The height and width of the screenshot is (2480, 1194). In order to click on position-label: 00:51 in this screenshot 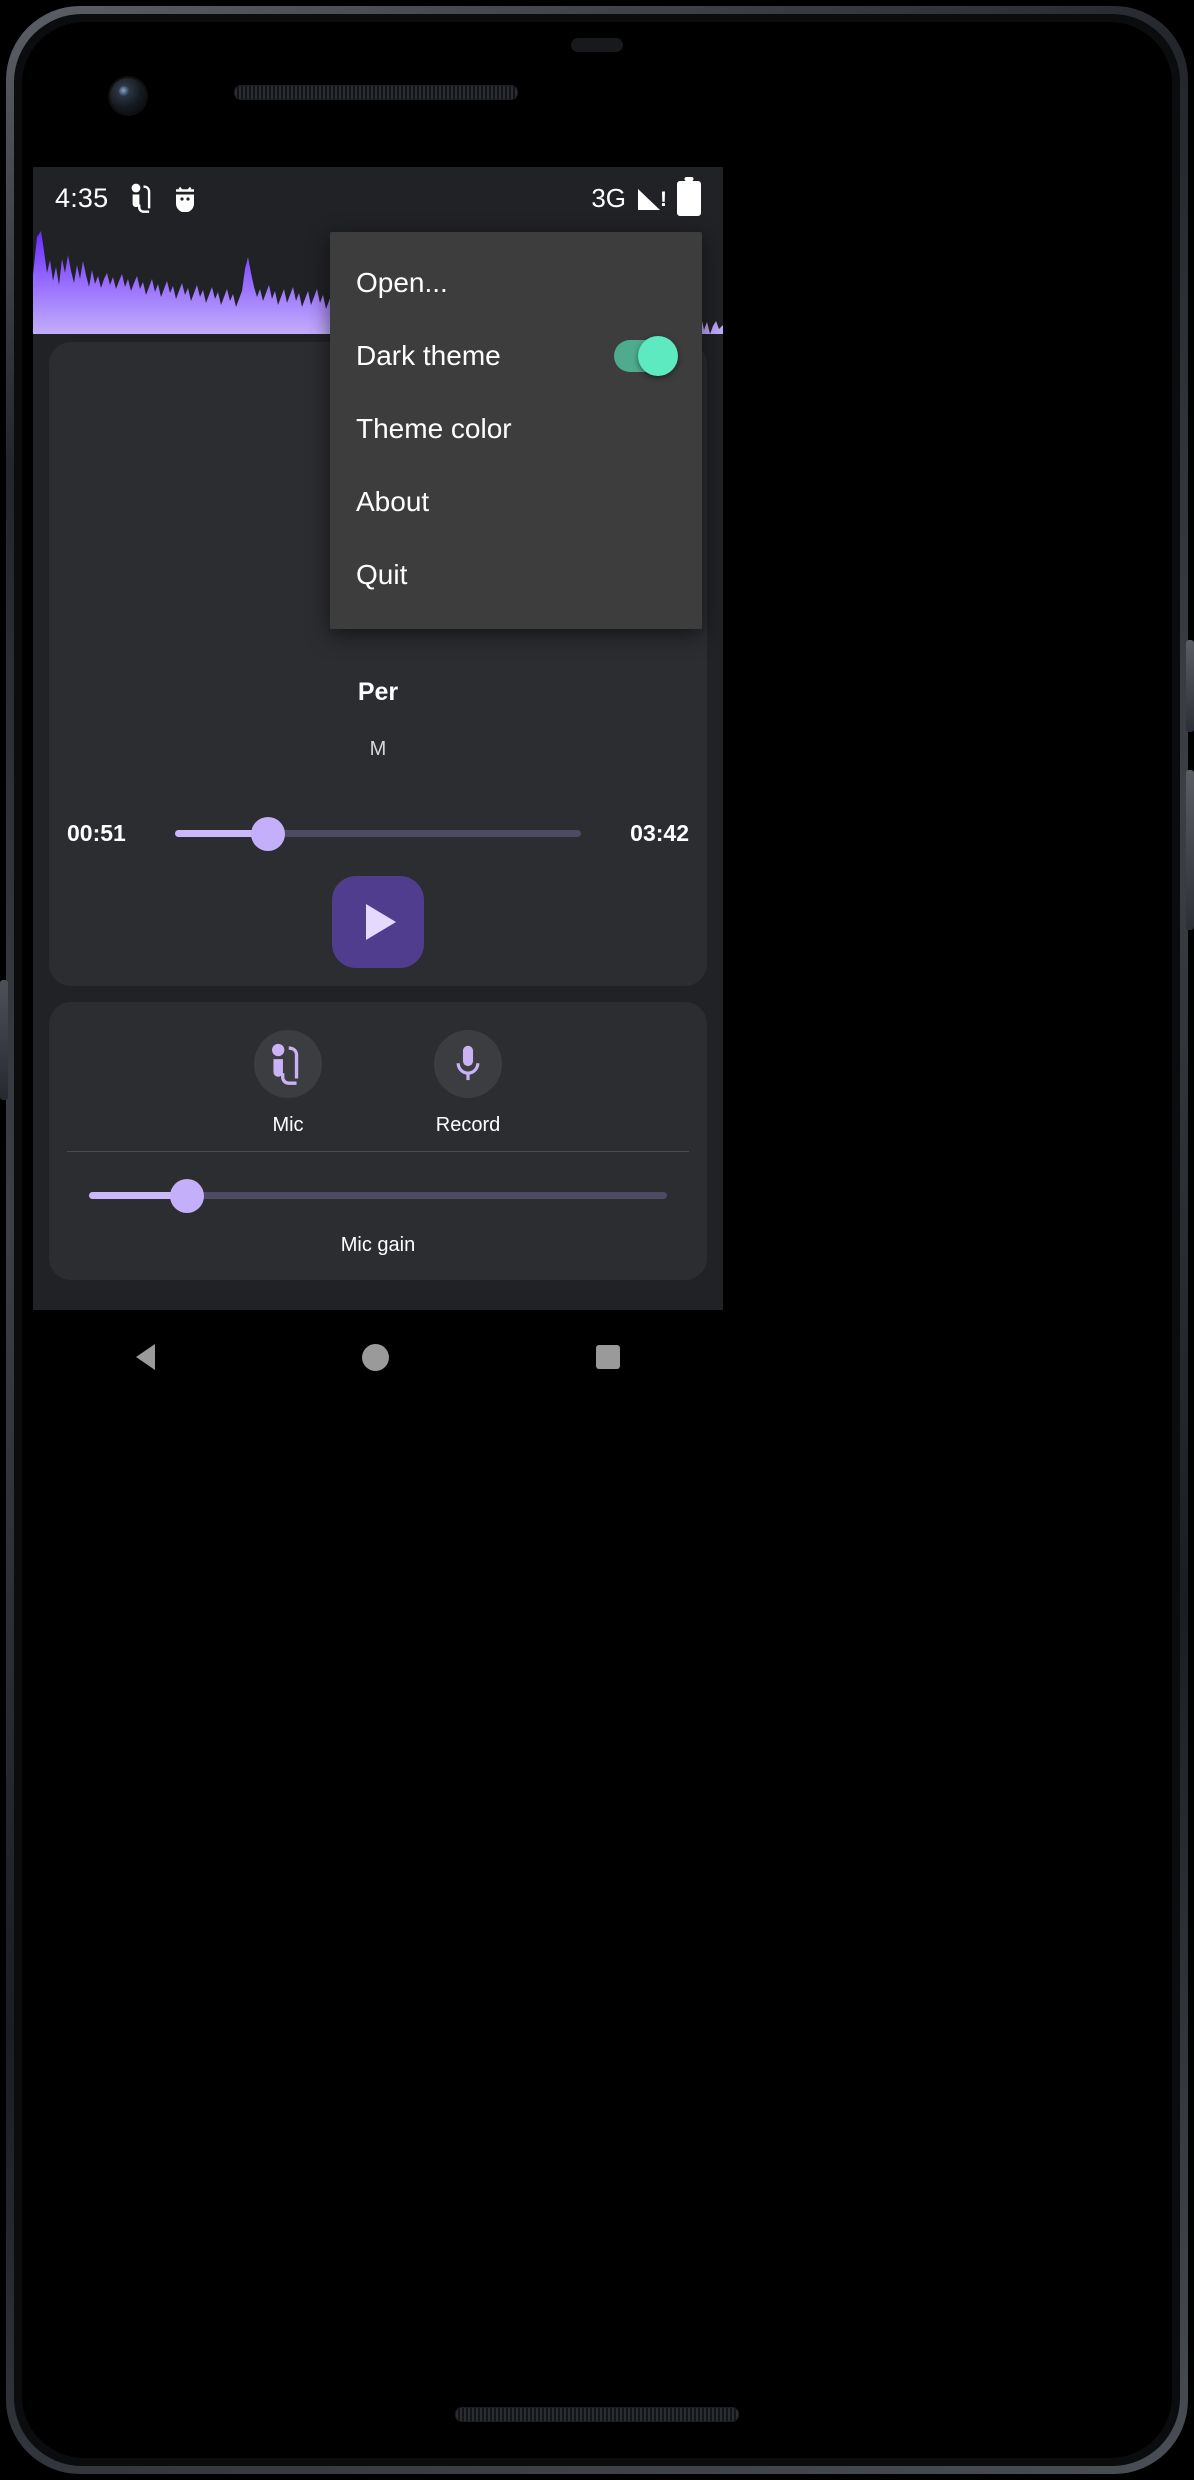, I will do `click(96, 832)`.